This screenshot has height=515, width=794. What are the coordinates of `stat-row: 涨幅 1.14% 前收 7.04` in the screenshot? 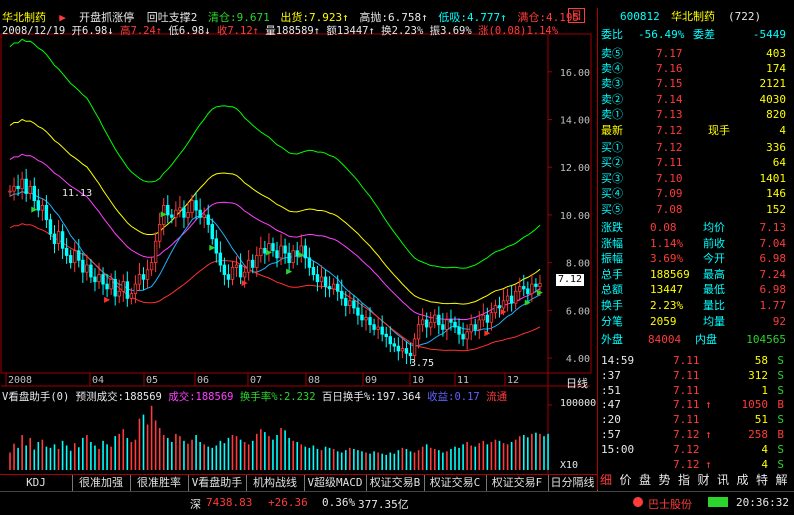 It's located at (692, 243).